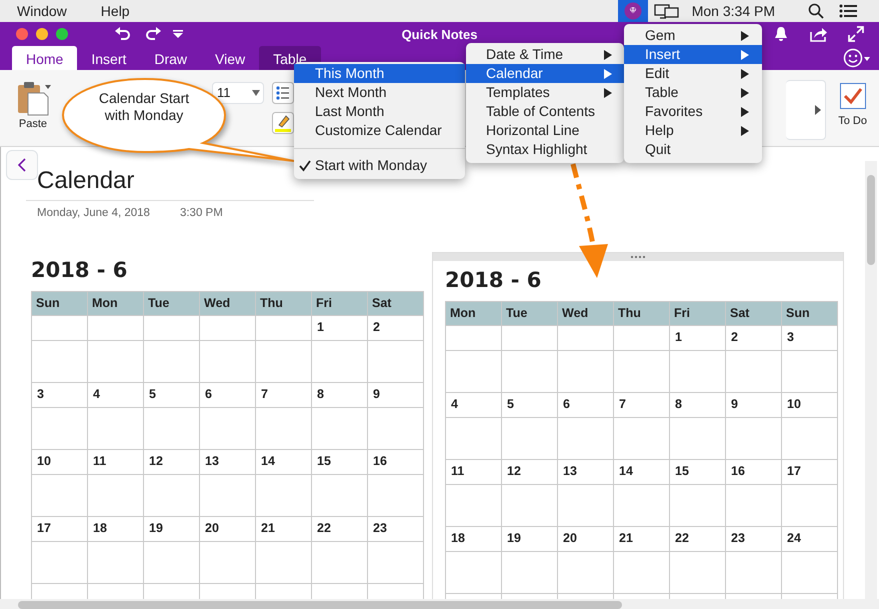  Describe the element at coordinates (642, 313) in the screenshot. I see `column-header: Thu` at that location.